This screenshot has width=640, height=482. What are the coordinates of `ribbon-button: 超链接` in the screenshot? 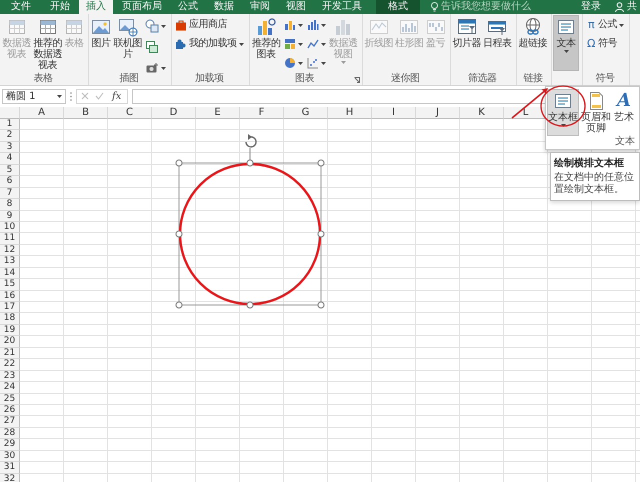 It's located at (533, 33).